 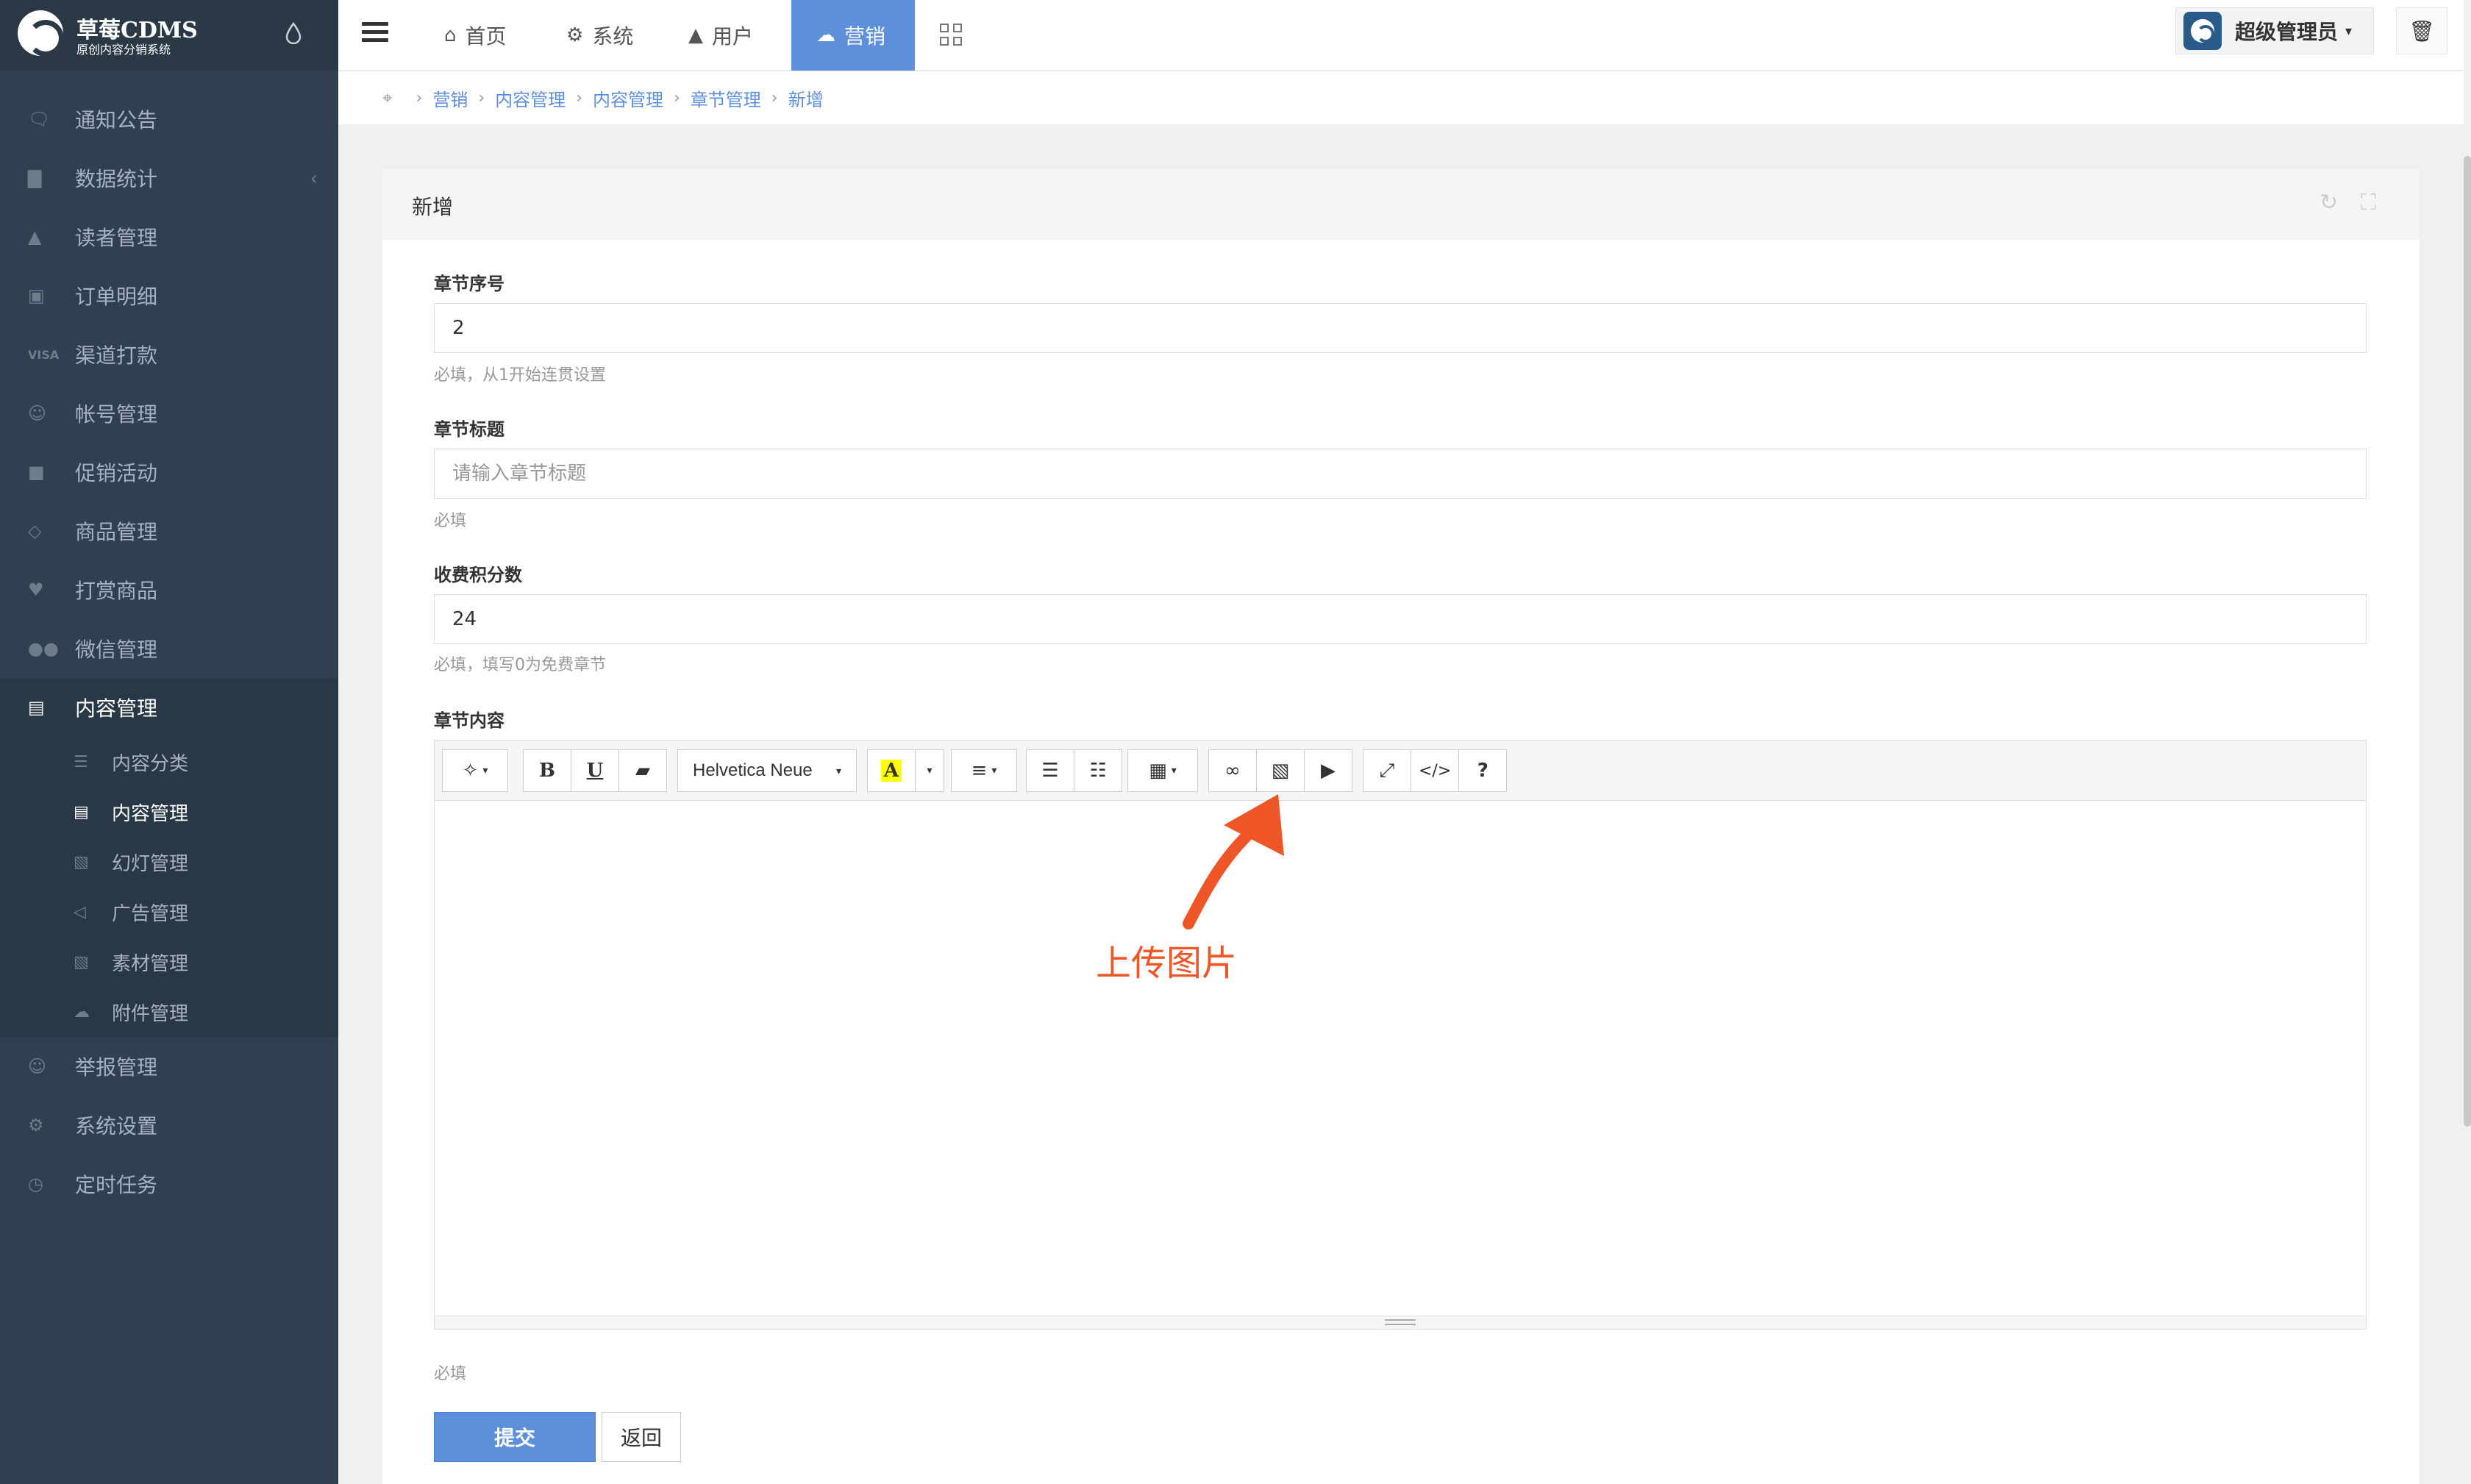 I want to click on style-button: ✧ ▾, so click(x=475, y=770).